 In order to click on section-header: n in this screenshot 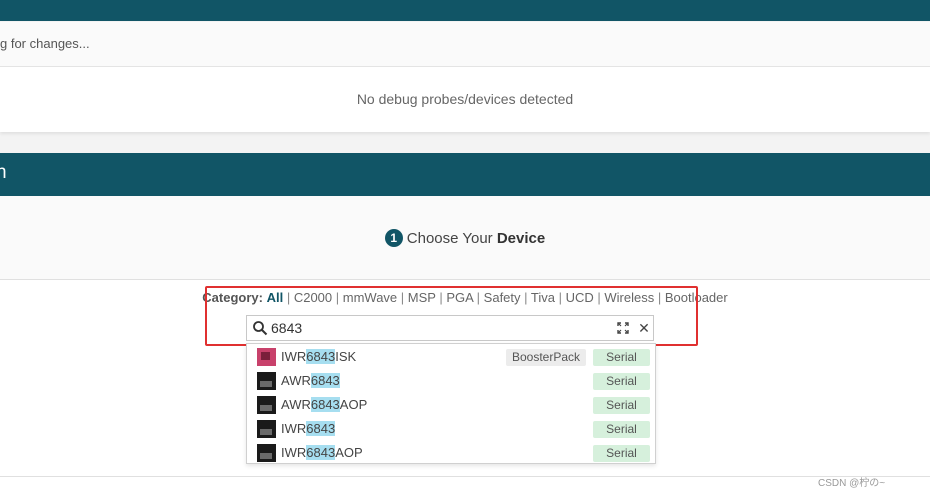, I will do `click(465, 174)`.